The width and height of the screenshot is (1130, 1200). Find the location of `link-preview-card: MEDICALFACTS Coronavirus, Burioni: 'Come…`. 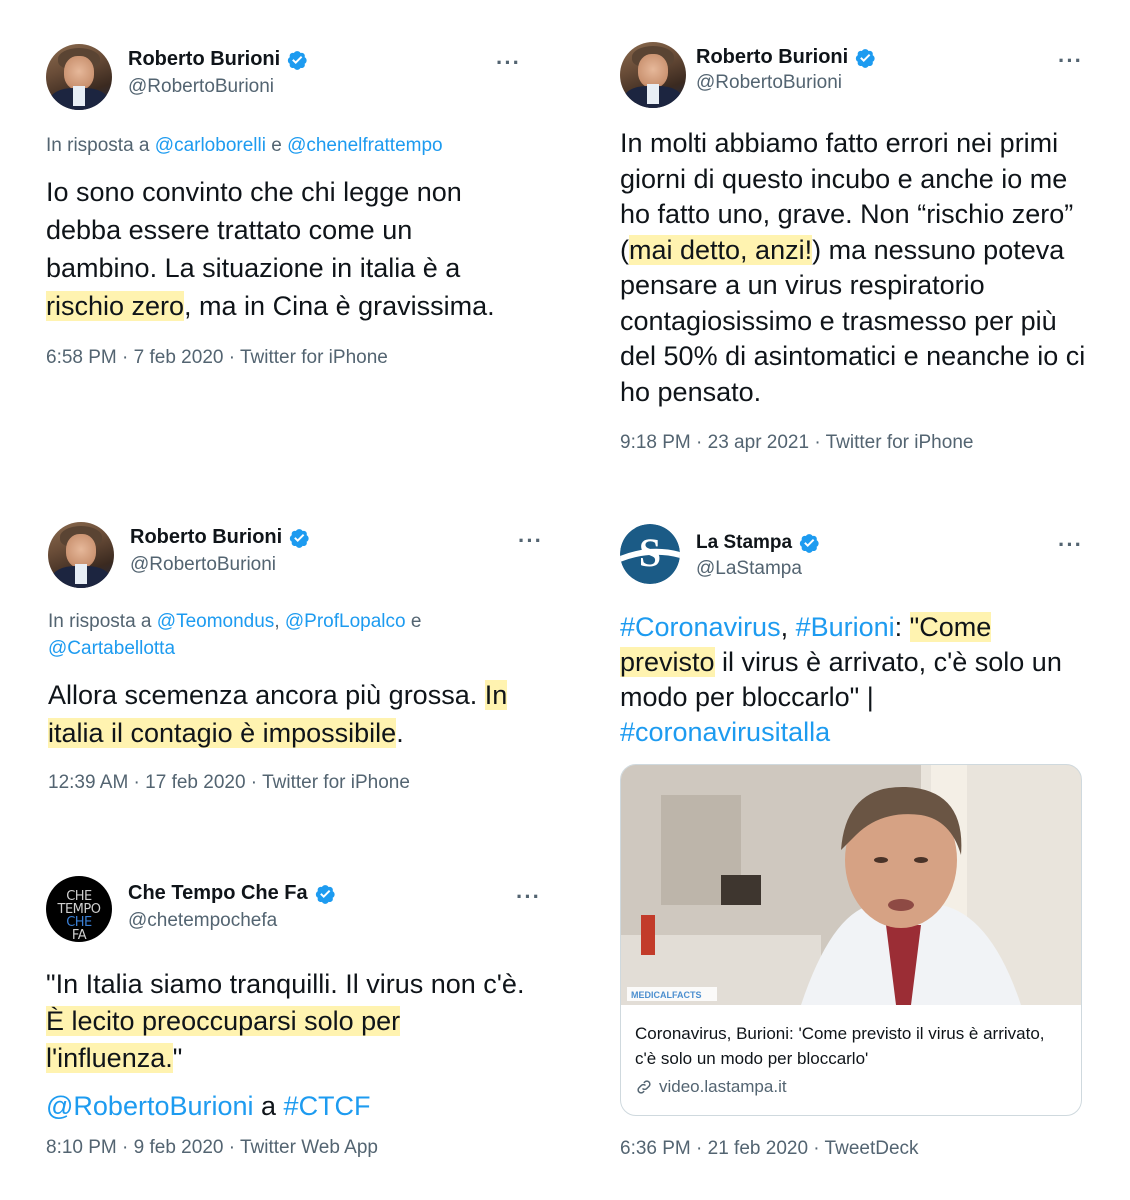

link-preview-card: MEDICALFACTS Coronavirus, Burioni: 'Come… is located at coordinates (851, 940).